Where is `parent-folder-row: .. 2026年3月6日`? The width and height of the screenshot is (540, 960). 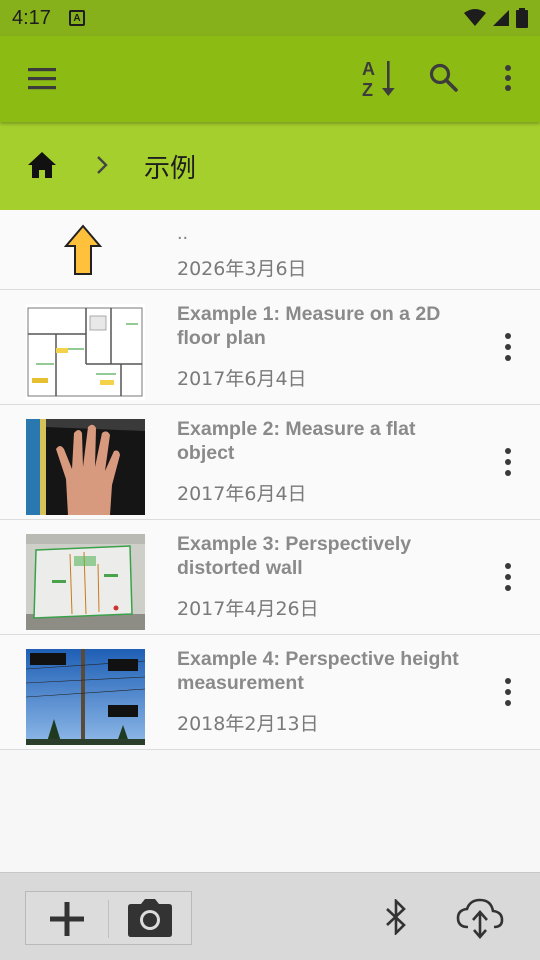 parent-folder-row: .. 2026年3月6日 is located at coordinates (270, 250).